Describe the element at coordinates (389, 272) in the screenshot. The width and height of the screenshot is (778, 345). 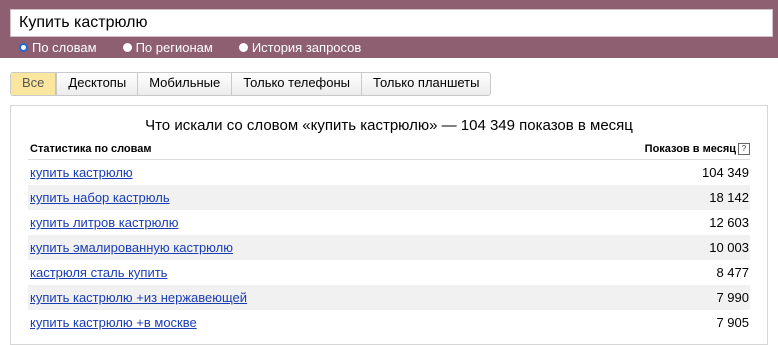
I see `table-row: кастрюля сталь купить 8 477` at that location.